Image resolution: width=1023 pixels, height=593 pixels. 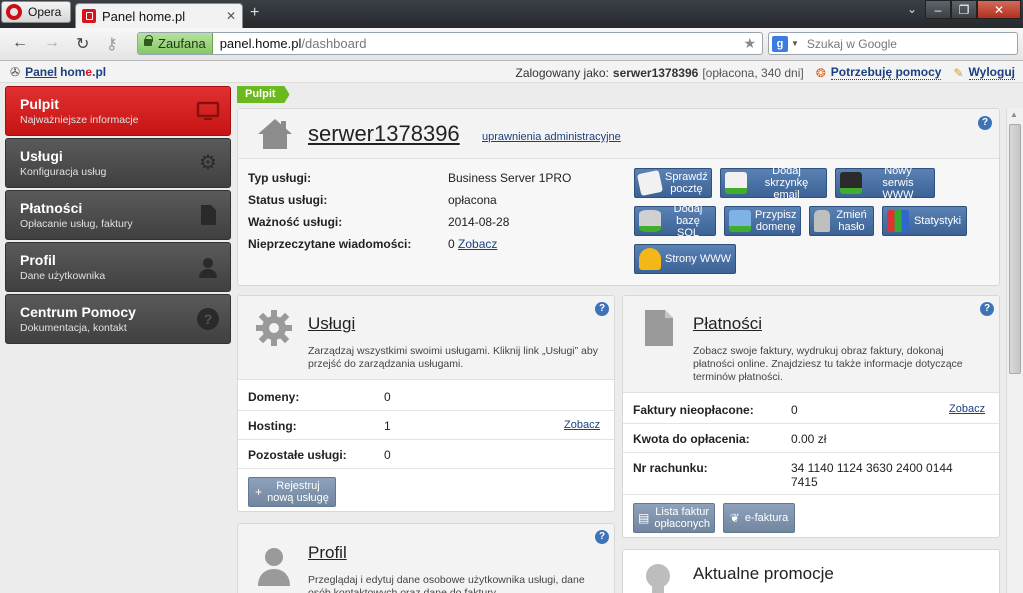 I want to click on paid-invoices-list-button: ▤ Lista faktur opłaconych, so click(x=674, y=518).